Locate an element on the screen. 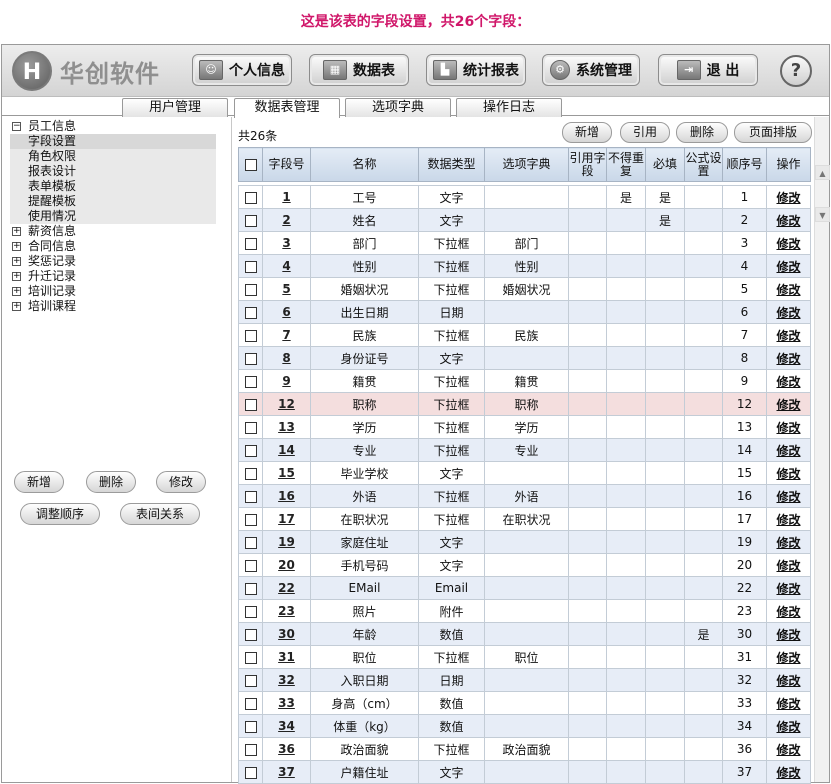 This screenshot has height=784, width=831. tab-option-dictionary: 选项字典 is located at coordinates (398, 107).